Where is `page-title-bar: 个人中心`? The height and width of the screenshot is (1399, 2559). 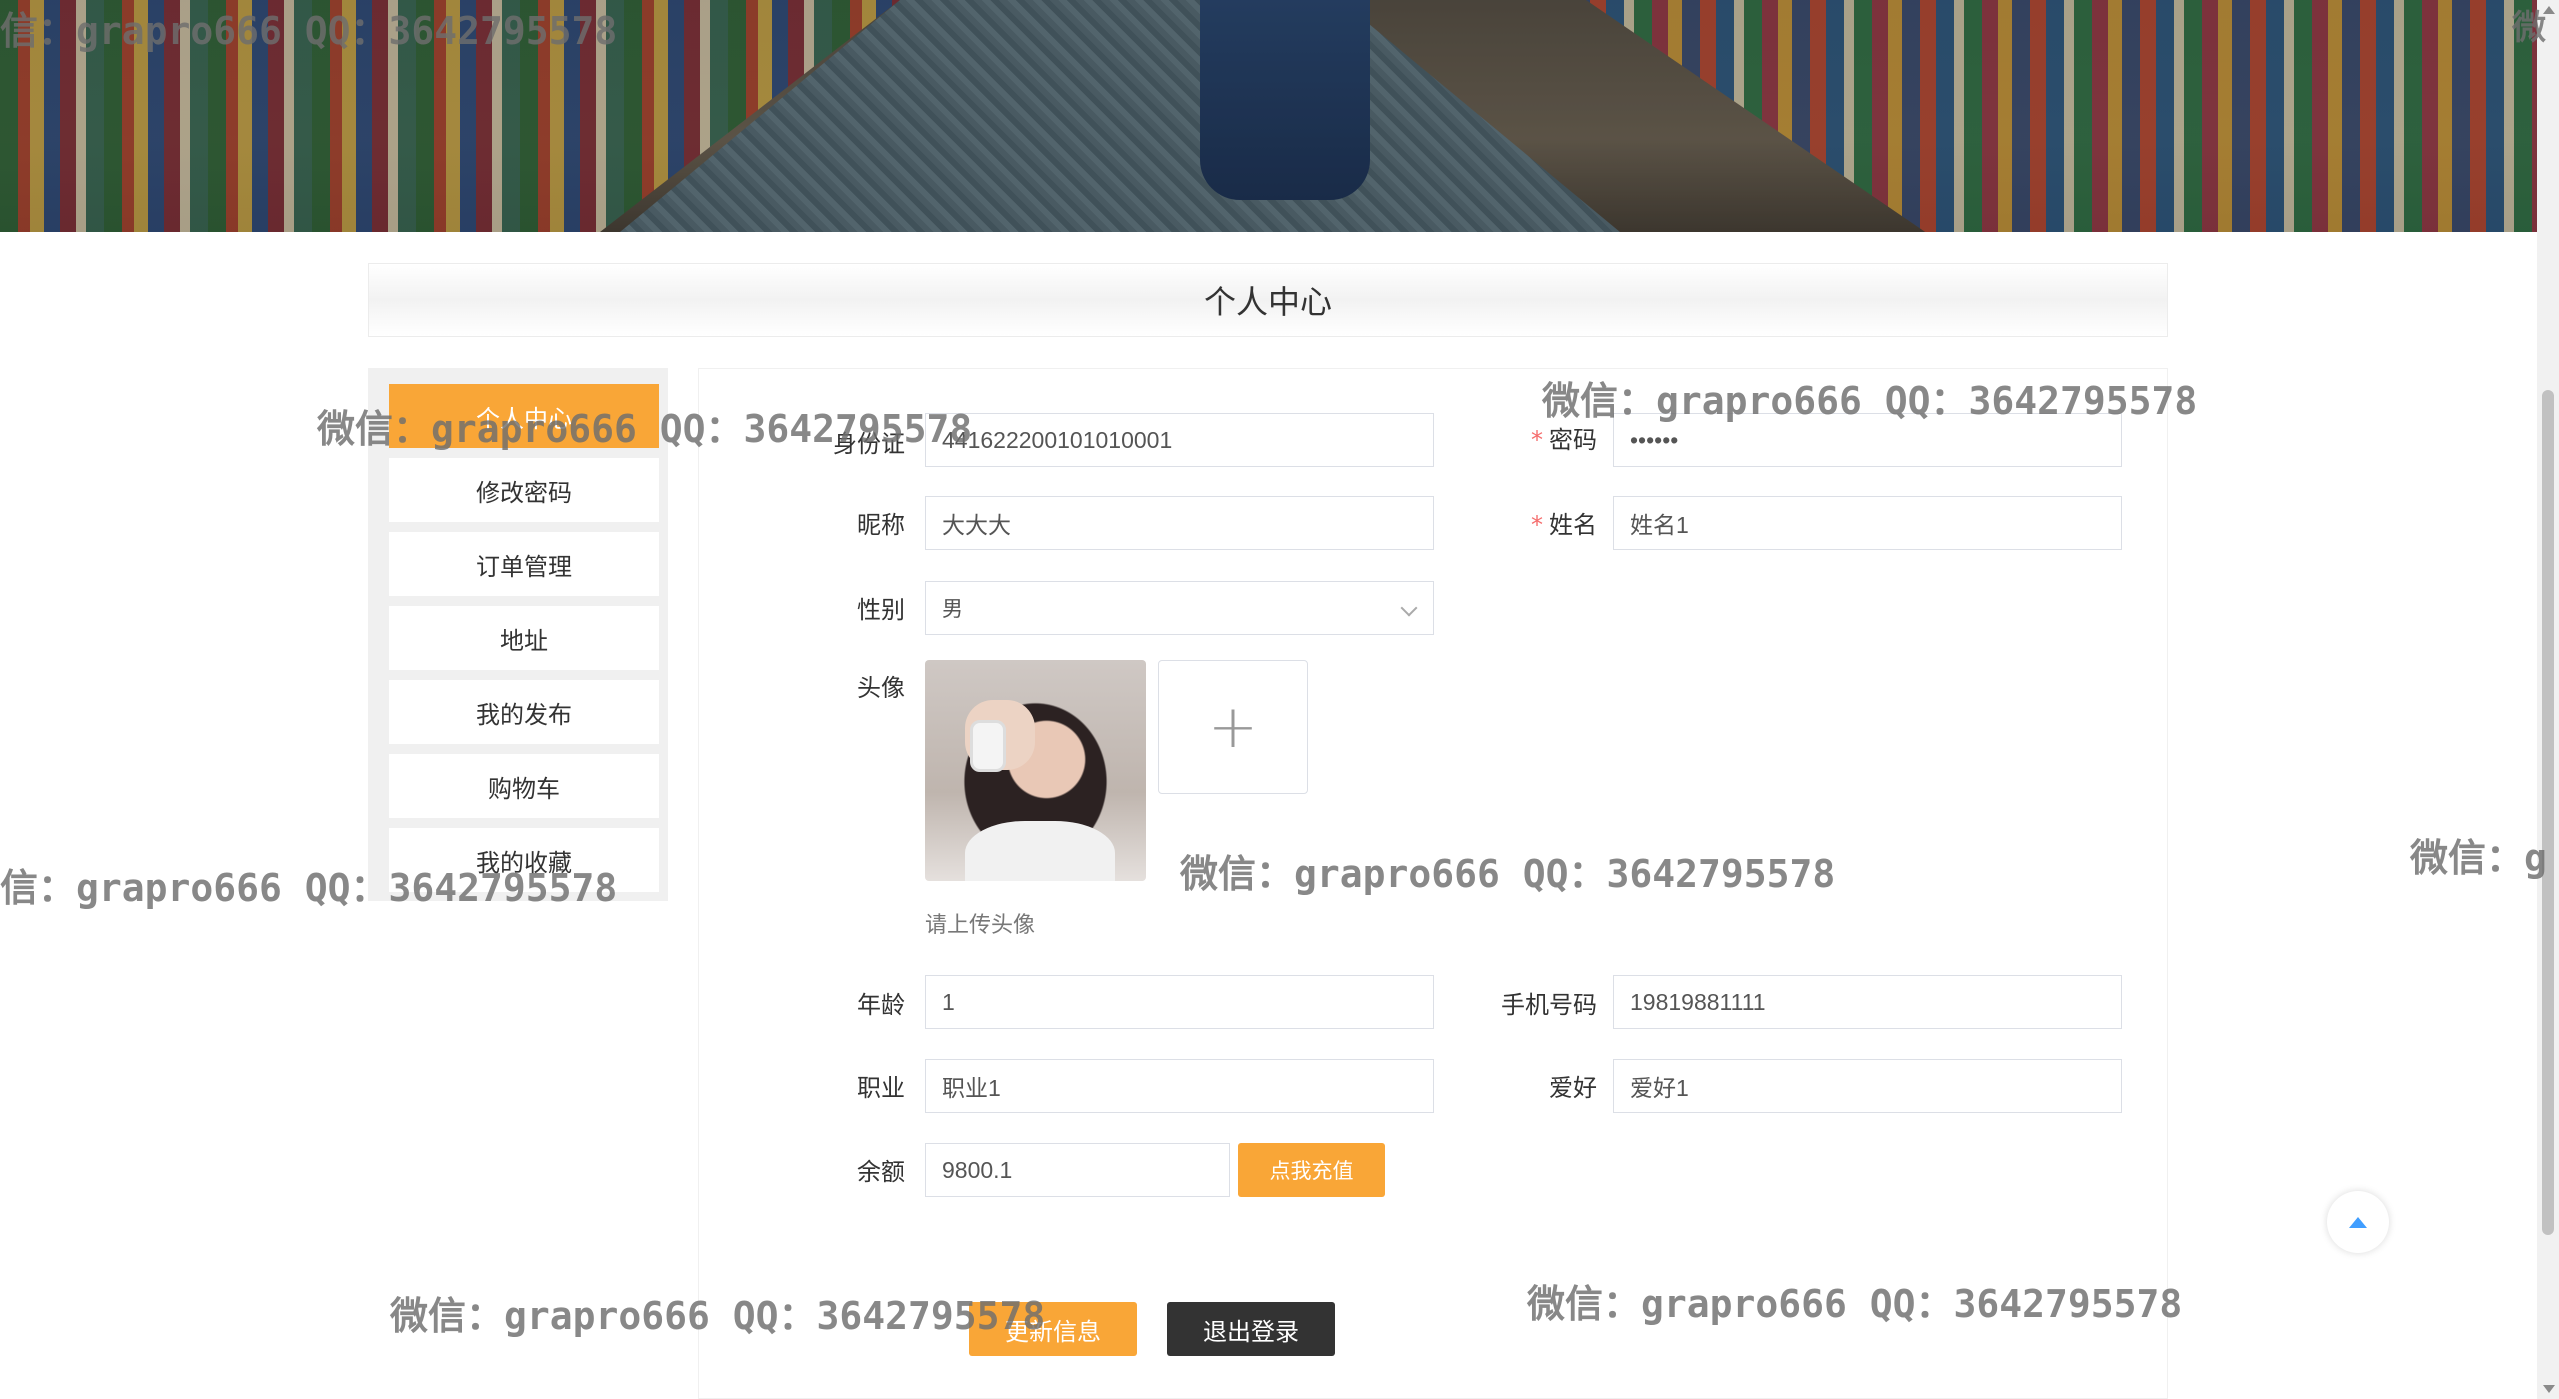
page-title-bar: 个人中心 is located at coordinates (1268, 300).